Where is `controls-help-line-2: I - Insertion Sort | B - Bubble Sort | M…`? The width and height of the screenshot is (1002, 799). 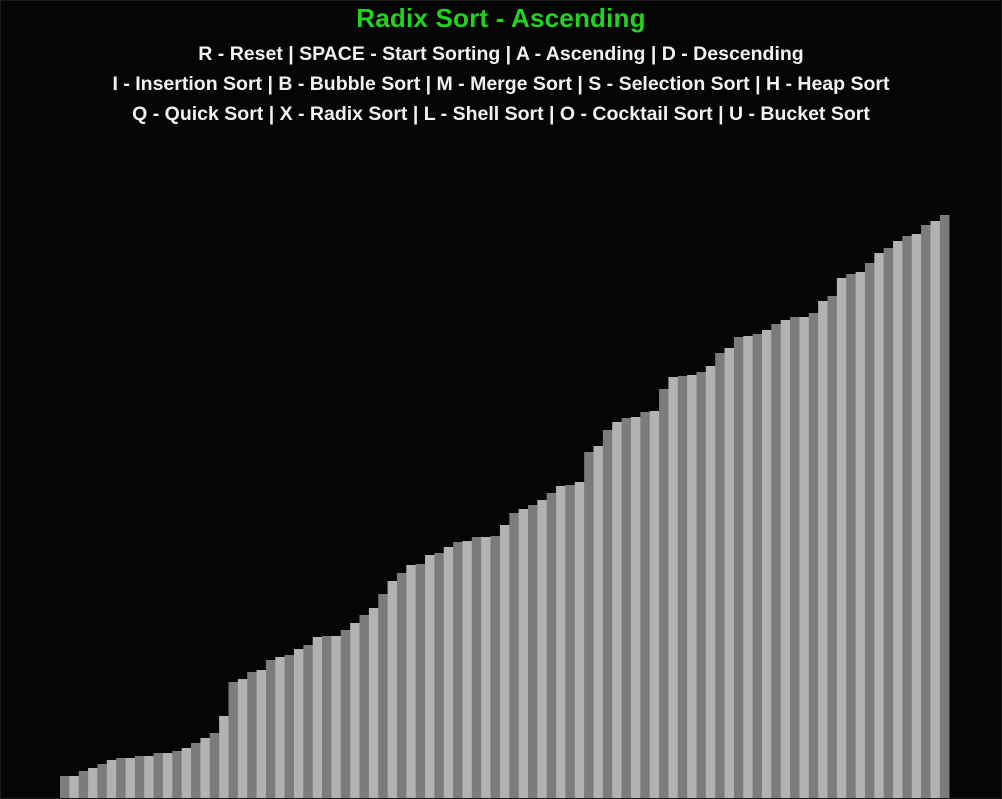 controls-help-line-2: I - Insertion Sort | B - Bubble Sort | M… is located at coordinates (501, 84).